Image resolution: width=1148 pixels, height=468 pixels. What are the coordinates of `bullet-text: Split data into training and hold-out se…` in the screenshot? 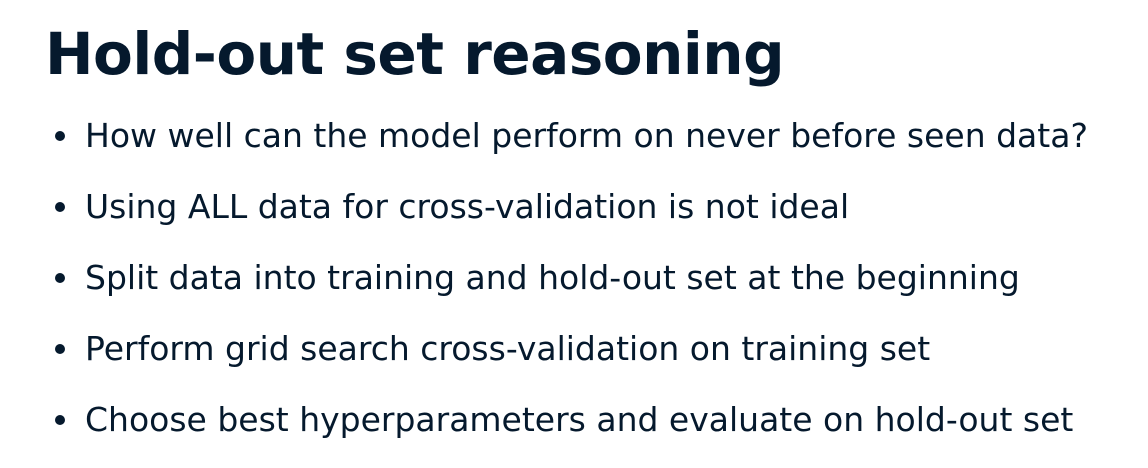 It's located at (552, 277).